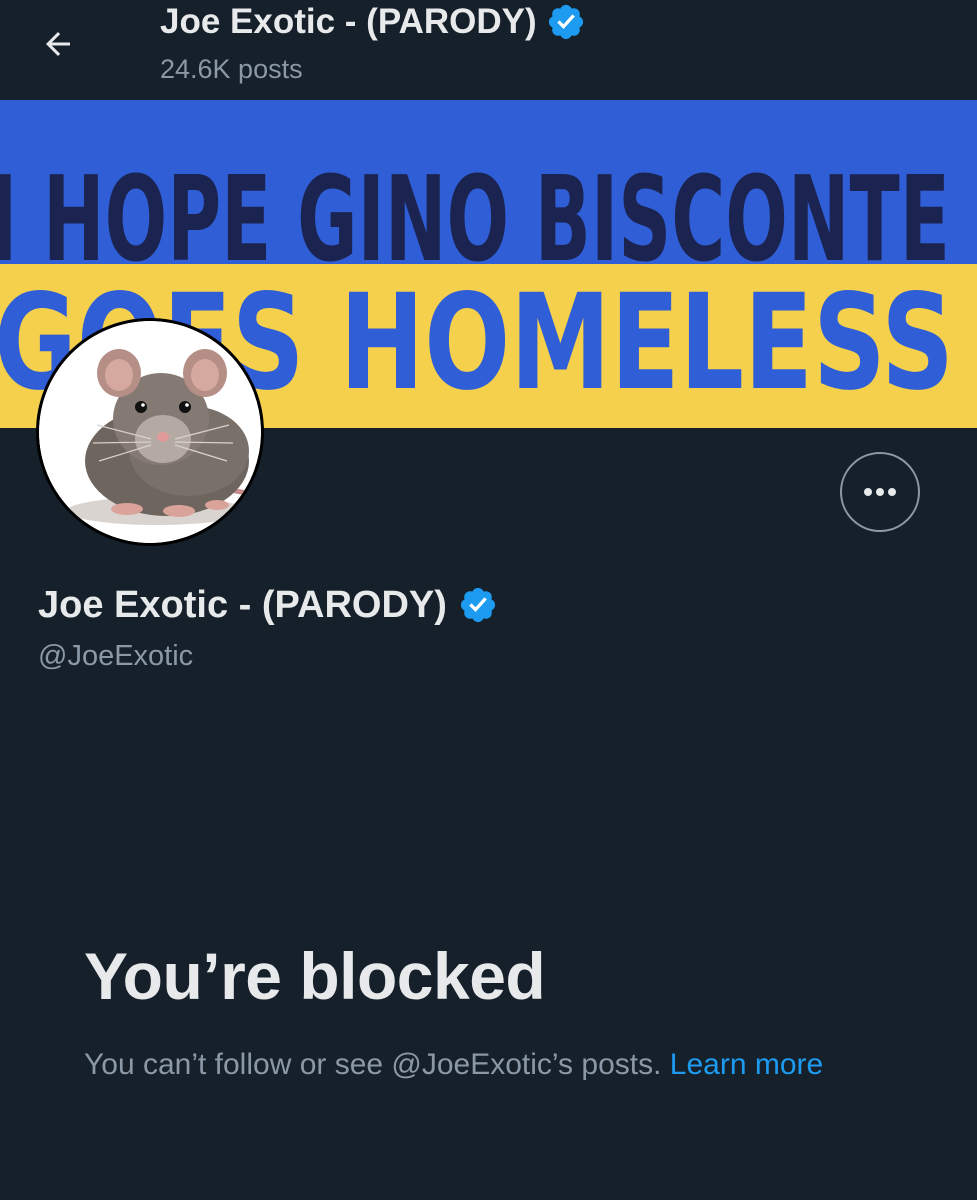  What do you see at coordinates (116, 656) in the screenshot?
I see `profile-handle: @JoeExotic` at bounding box center [116, 656].